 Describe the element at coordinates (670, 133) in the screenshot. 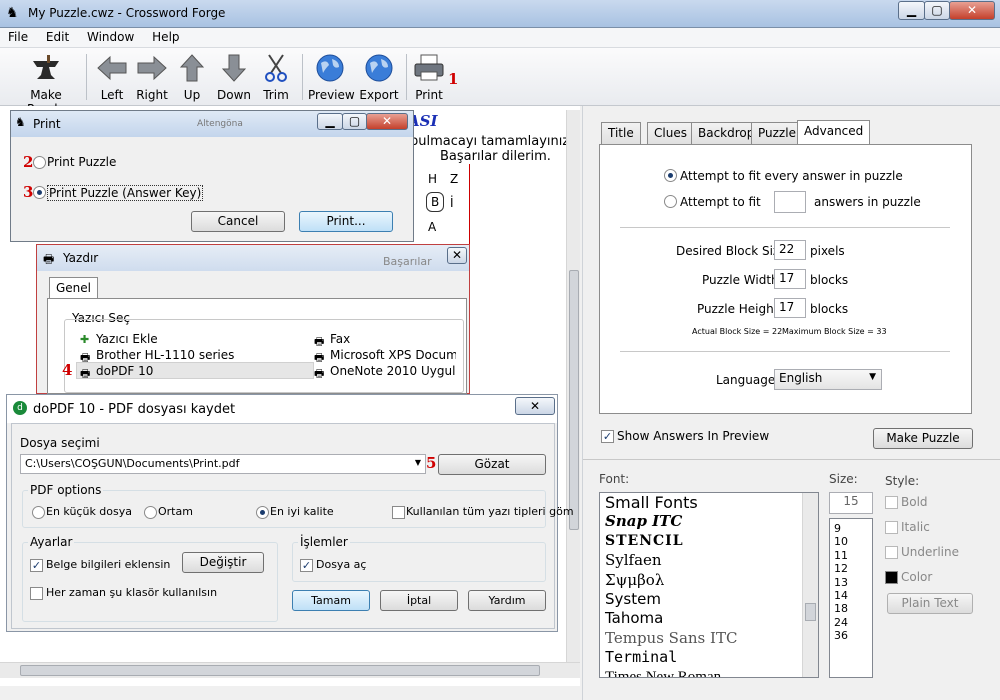

I see `tab-clues: Clues` at that location.